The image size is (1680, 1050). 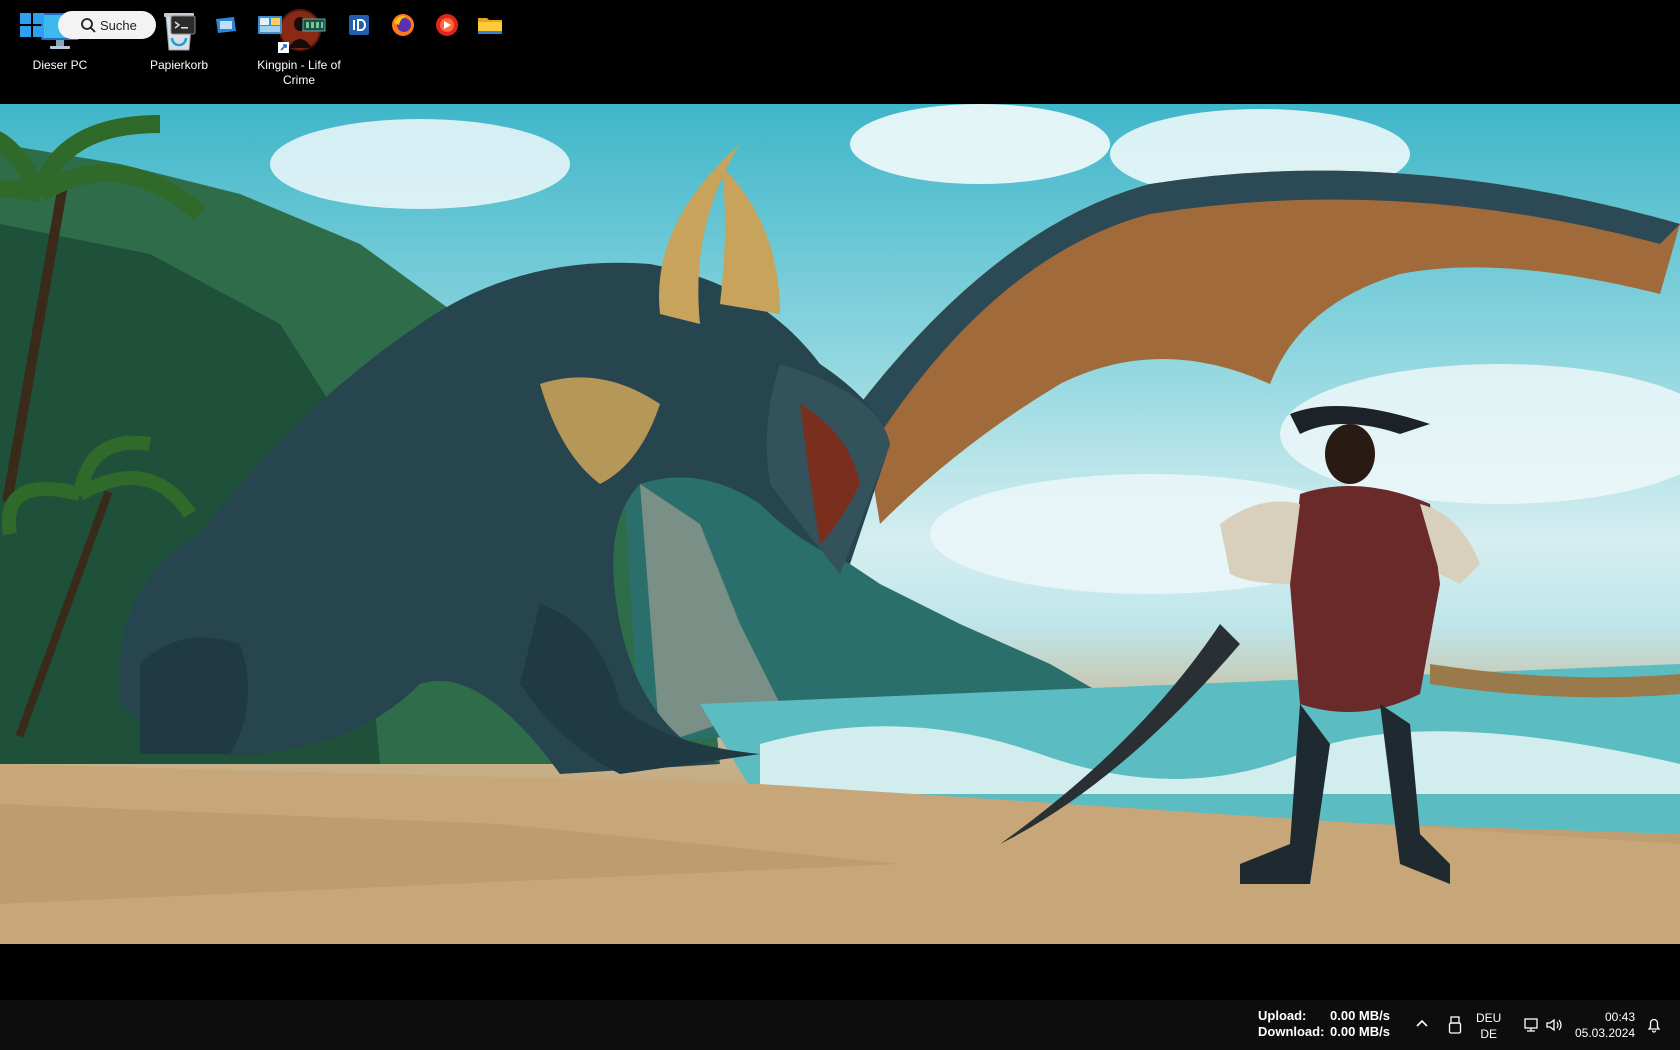 I want to click on notifications-button, so click(x=1654, y=1025).